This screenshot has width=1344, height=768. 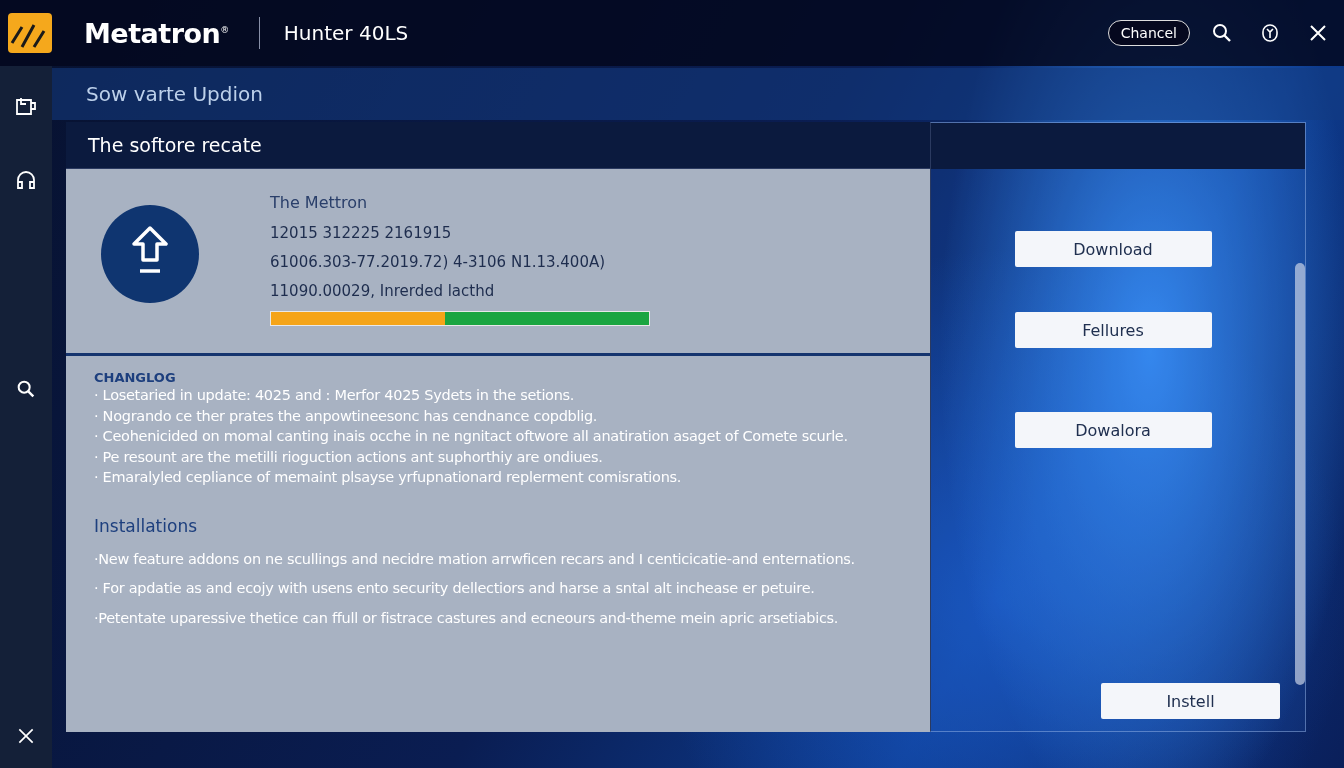 What do you see at coordinates (471, 436) in the screenshot?
I see `changelog-item: · Ceohenicided on momal canting inais ocche in ne ngnitact oftwore all anatiration asaget of Comete scurle.` at bounding box center [471, 436].